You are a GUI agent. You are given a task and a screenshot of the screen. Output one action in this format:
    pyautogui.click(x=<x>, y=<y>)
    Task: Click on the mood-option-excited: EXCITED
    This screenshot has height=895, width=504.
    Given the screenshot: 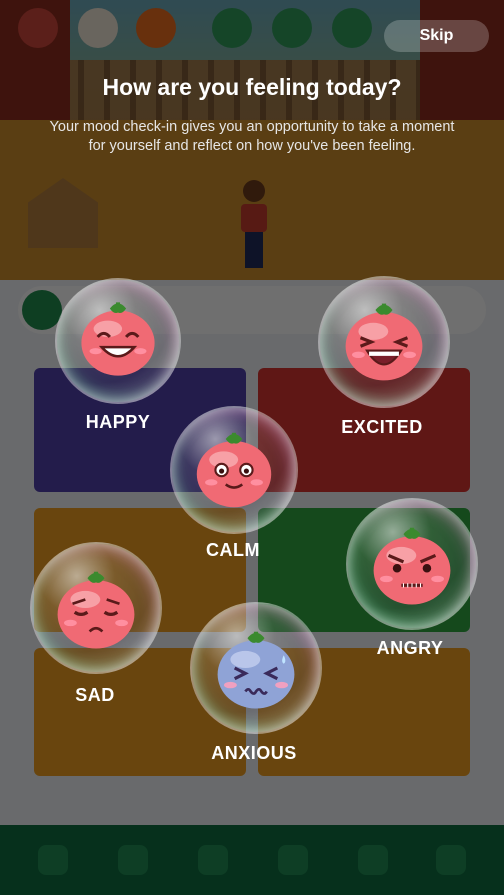 What is the action you would take?
    pyautogui.click(x=383, y=359)
    